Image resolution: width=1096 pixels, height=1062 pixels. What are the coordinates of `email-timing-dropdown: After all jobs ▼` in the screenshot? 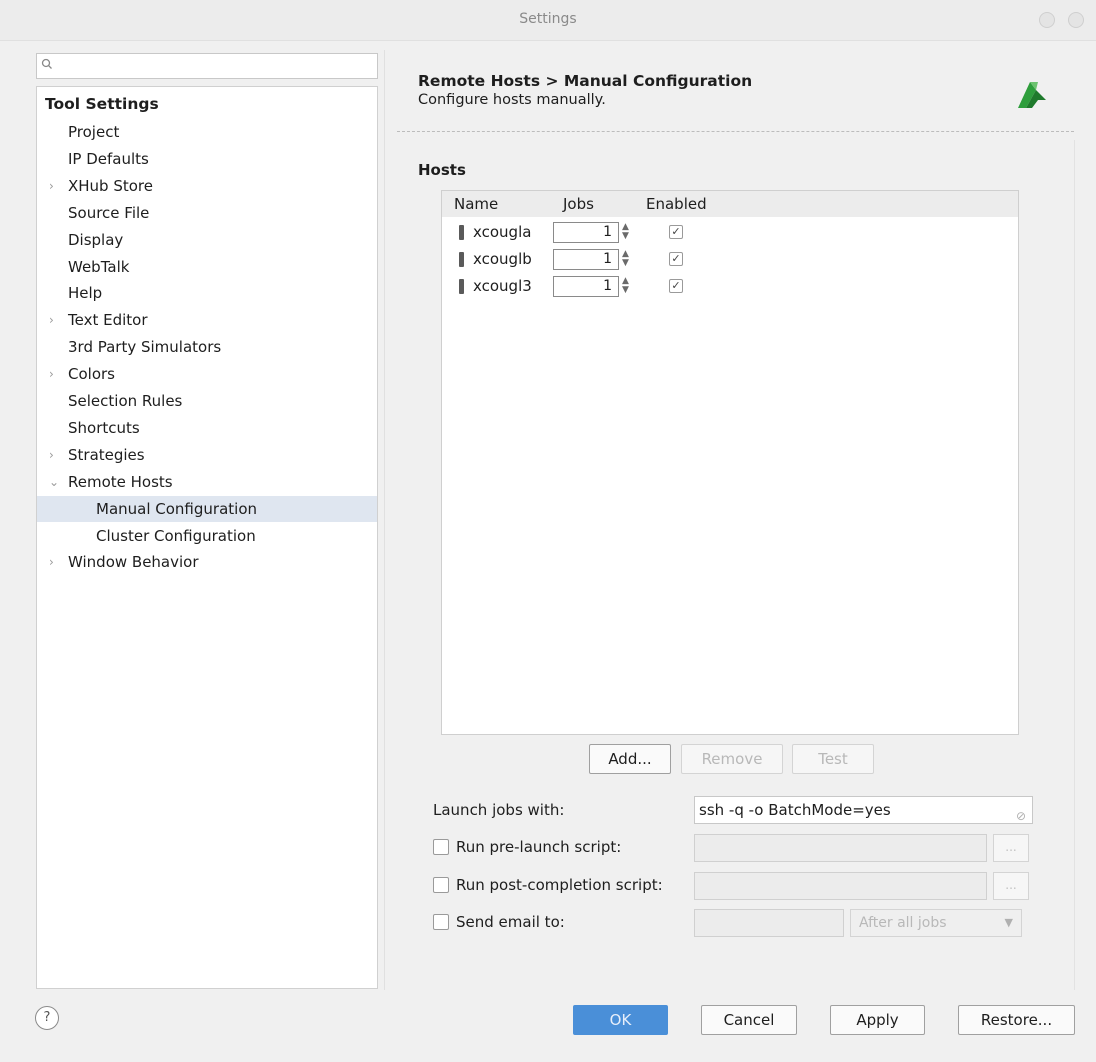 It's located at (936, 923).